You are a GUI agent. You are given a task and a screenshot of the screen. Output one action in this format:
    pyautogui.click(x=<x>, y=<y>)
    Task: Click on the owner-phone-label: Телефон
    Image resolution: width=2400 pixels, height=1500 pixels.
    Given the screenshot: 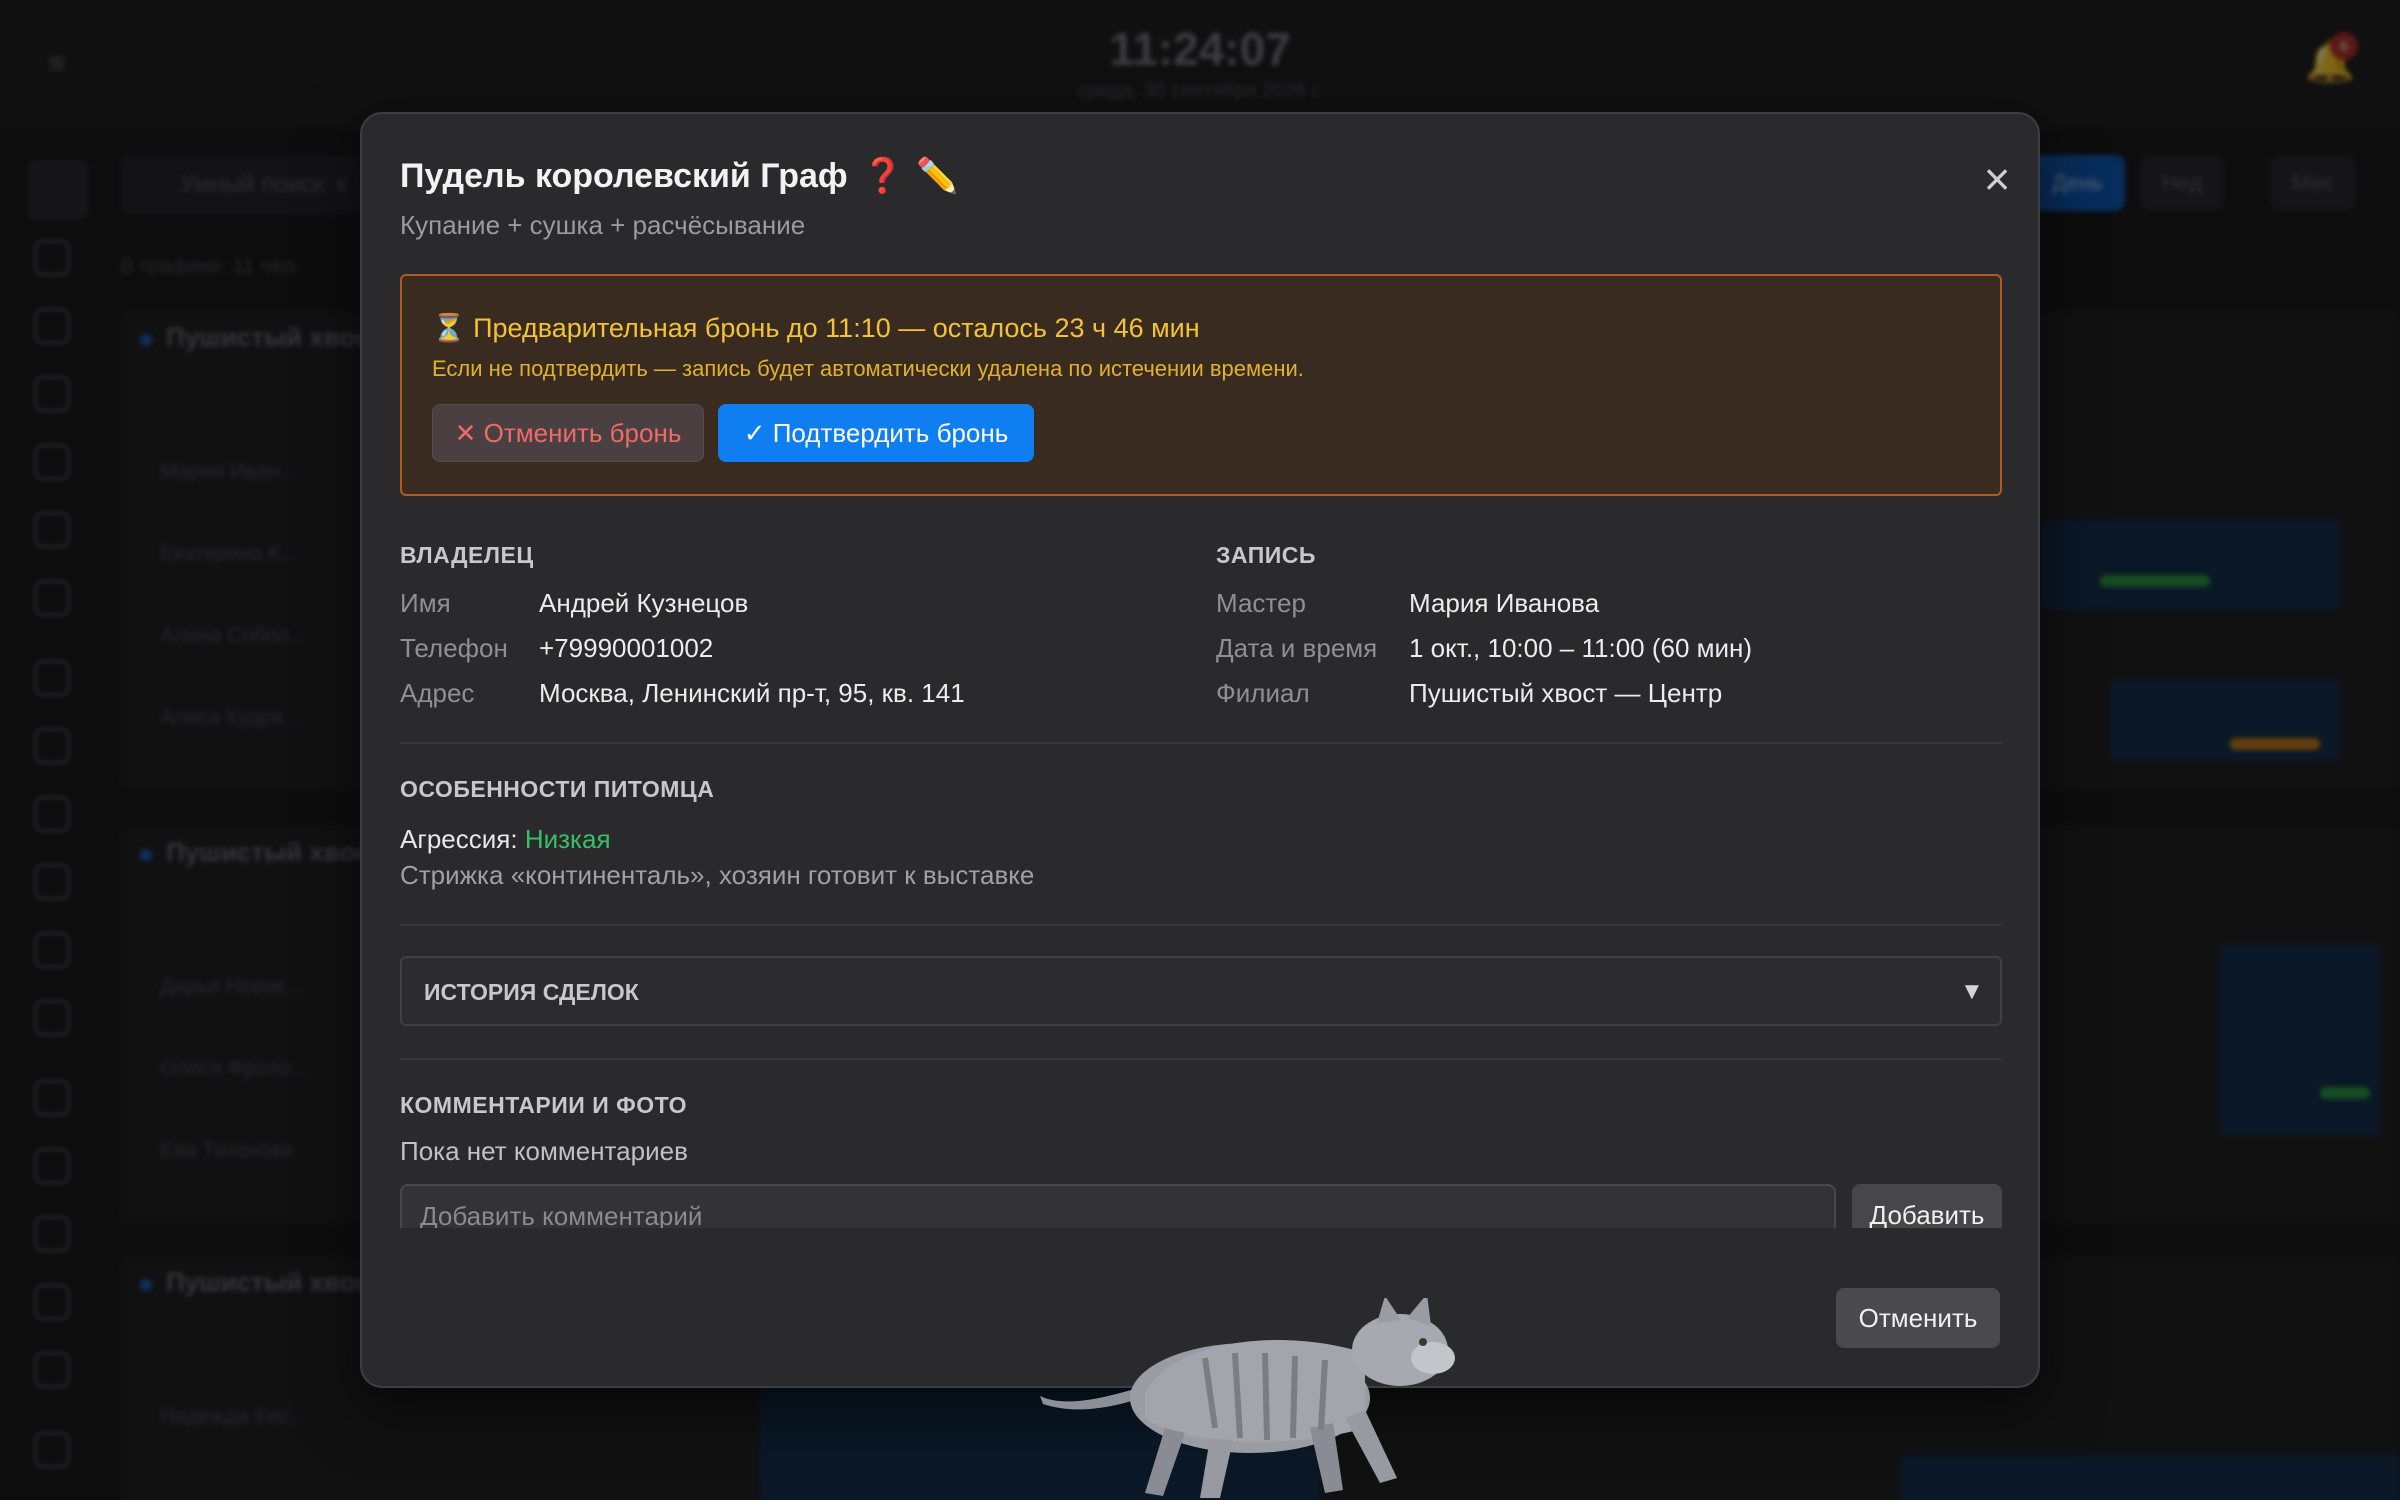 What is the action you would take?
    pyautogui.click(x=454, y=648)
    